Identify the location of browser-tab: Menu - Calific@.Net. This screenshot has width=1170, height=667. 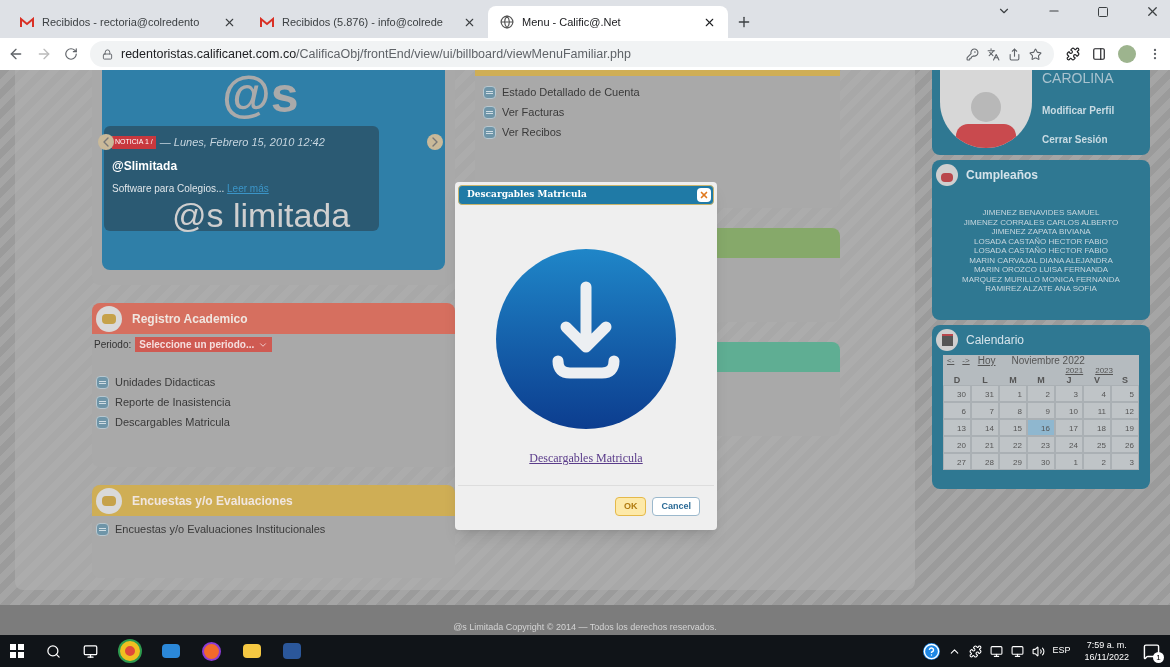
(608, 22).